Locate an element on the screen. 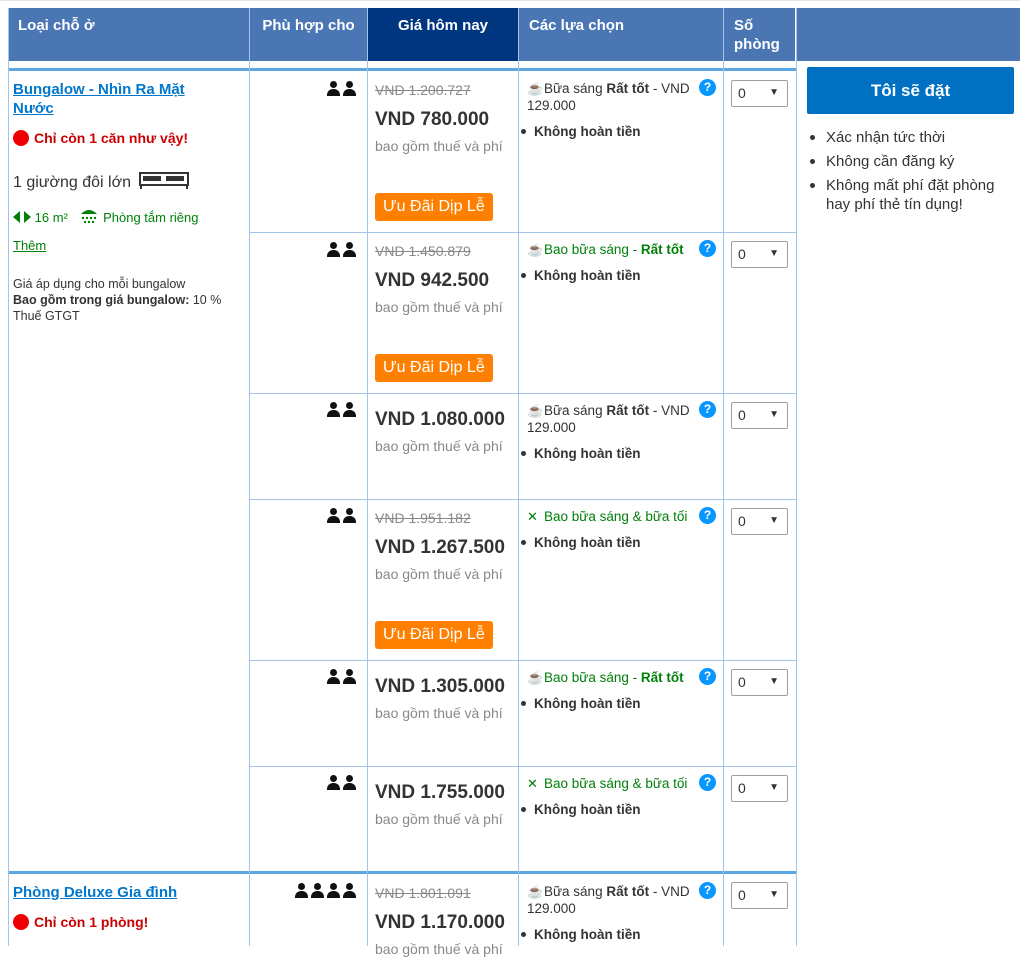 The width and height of the screenshot is (1020, 958). original-price: VND 1.450.879 is located at coordinates (423, 251).